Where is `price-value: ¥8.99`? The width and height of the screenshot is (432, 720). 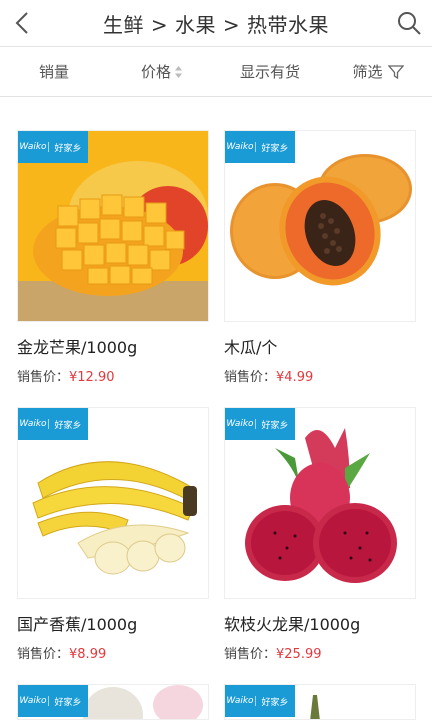
price-value: ¥8.99 is located at coordinates (88, 654).